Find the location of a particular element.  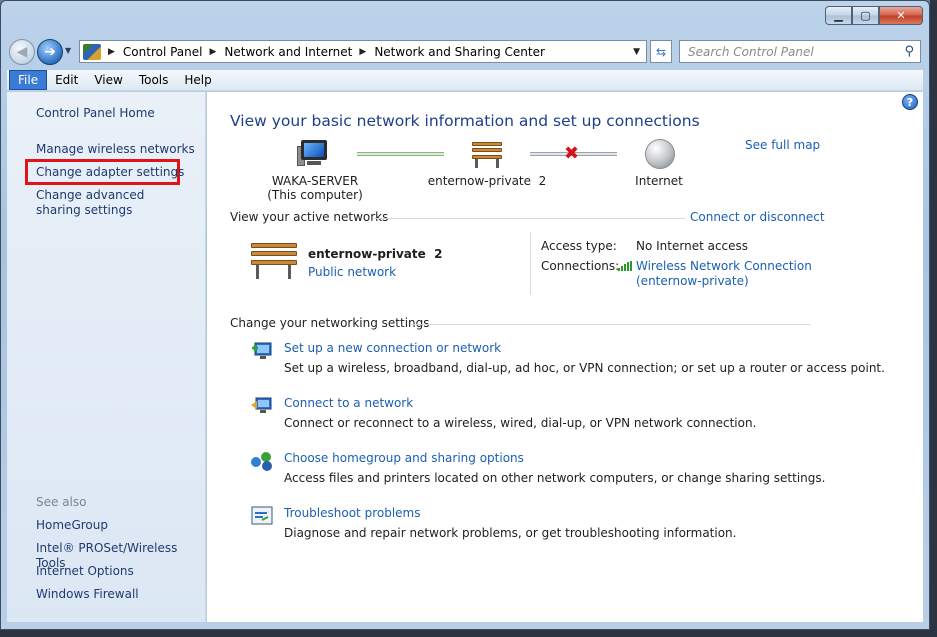

network-type-link: Public network is located at coordinates (352, 272).